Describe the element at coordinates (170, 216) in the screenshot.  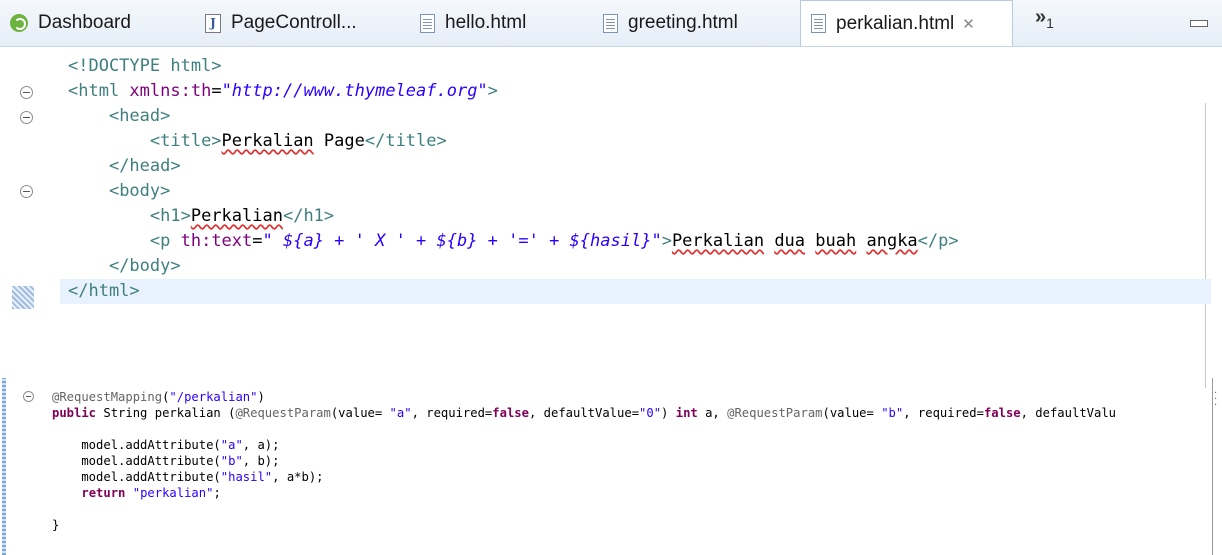
I see `code-token: <h1>` at that location.